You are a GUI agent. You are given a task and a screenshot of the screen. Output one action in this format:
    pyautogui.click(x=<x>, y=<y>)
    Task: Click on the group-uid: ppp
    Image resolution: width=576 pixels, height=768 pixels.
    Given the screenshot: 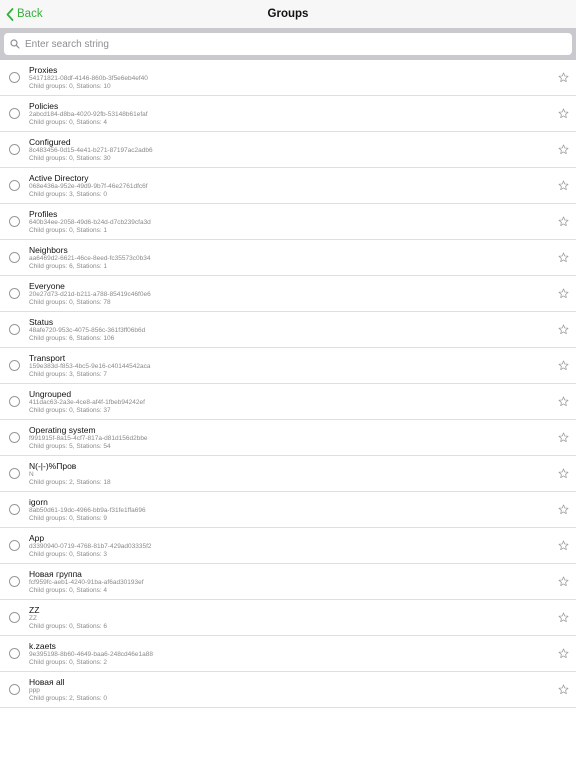 What is the action you would take?
    pyautogui.click(x=34, y=690)
    